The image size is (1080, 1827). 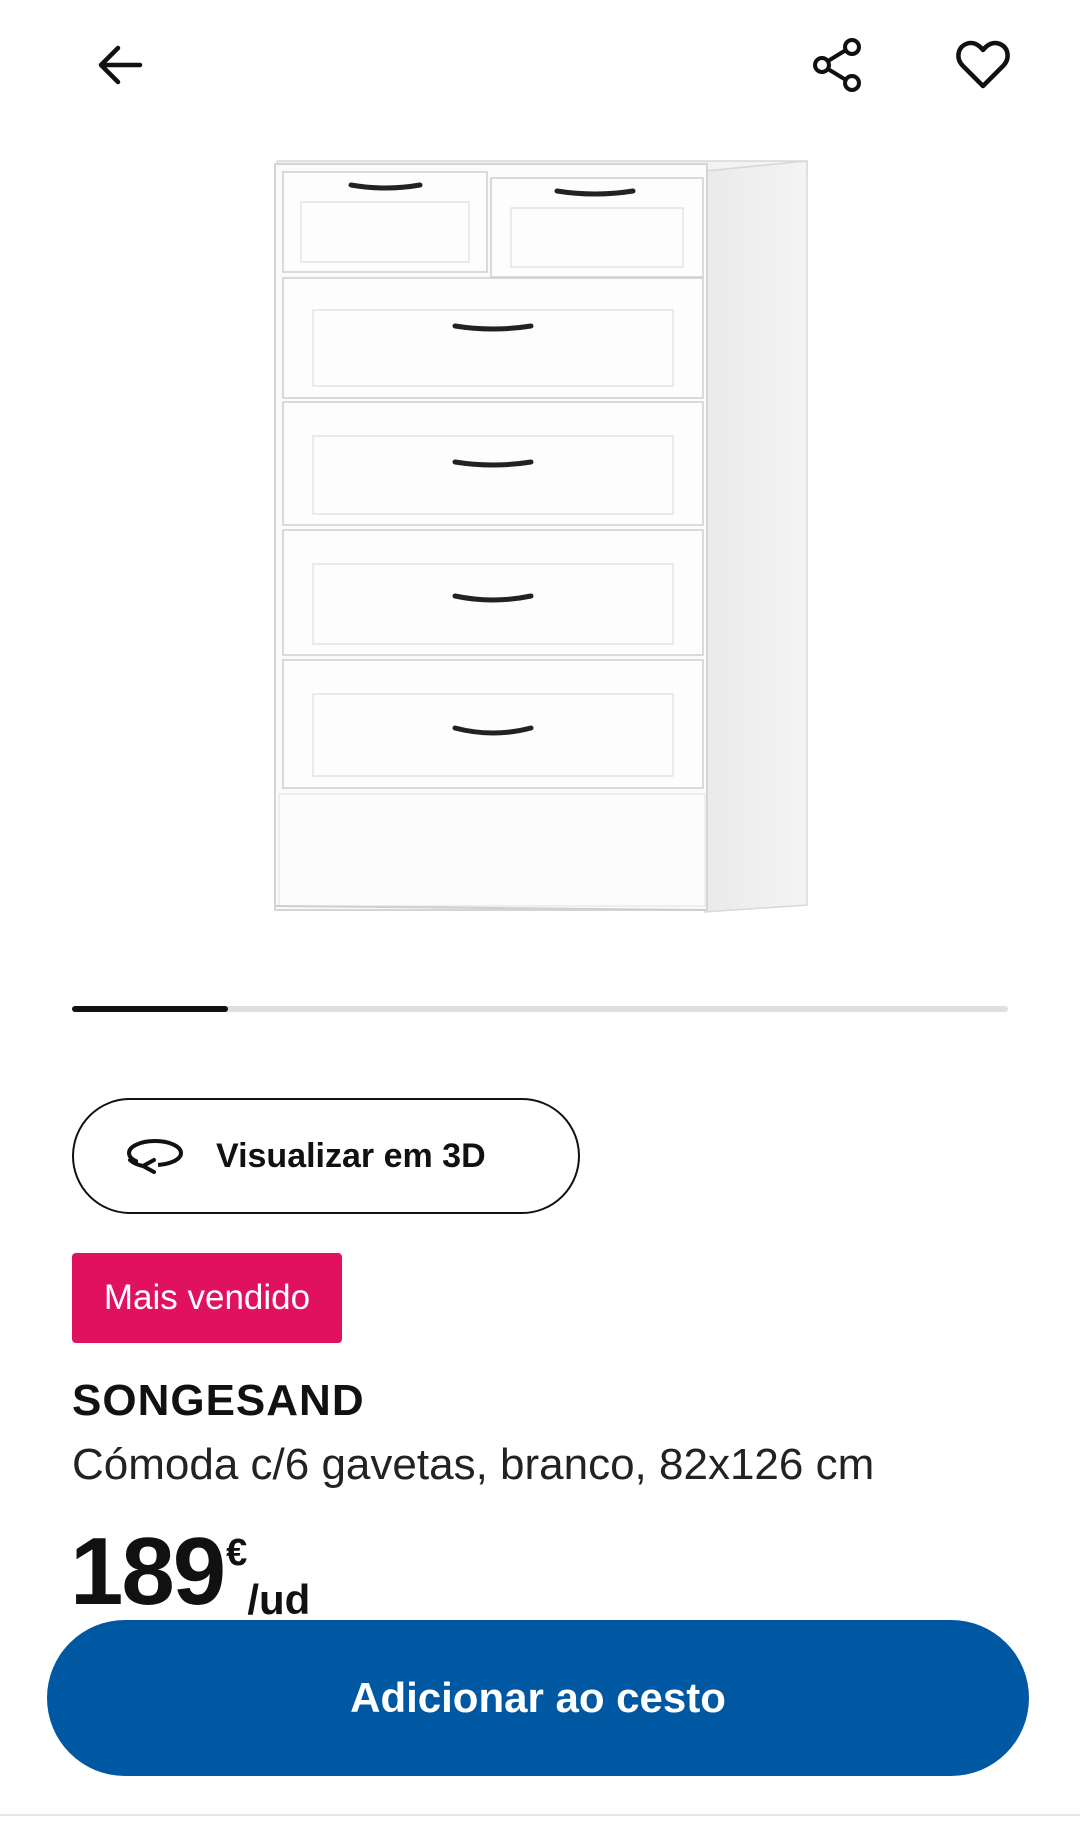 I want to click on view-3d-button: Visualizar em 3D, so click(x=326, y=1156).